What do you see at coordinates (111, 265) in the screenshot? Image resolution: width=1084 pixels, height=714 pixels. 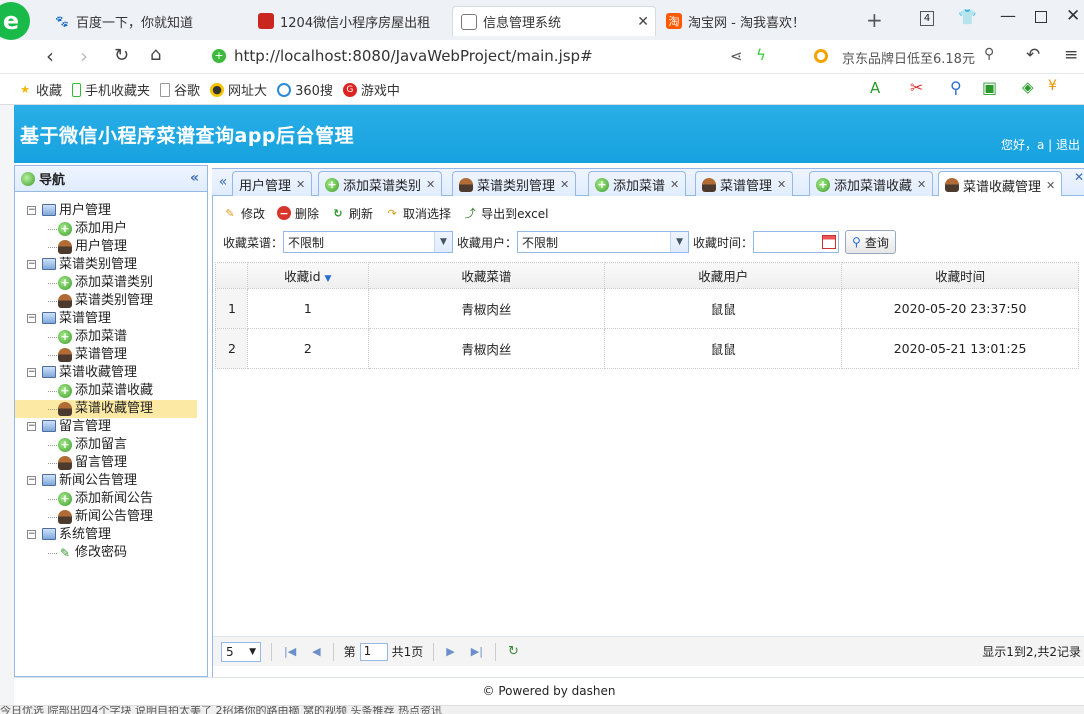 I see `nav-group: − 菜谱类别管理` at bounding box center [111, 265].